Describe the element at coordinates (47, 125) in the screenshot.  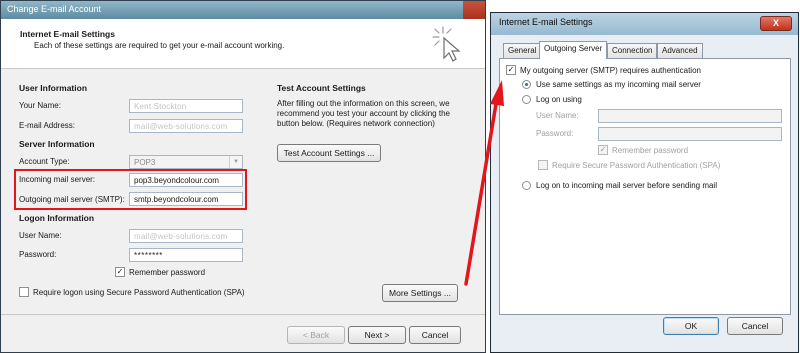
I see `email-address-label: E-mail Address:` at that location.